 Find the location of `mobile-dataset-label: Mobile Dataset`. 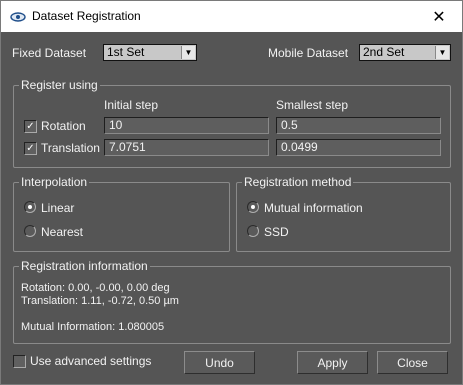

mobile-dataset-label: Mobile Dataset is located at coordinates (308, 53).